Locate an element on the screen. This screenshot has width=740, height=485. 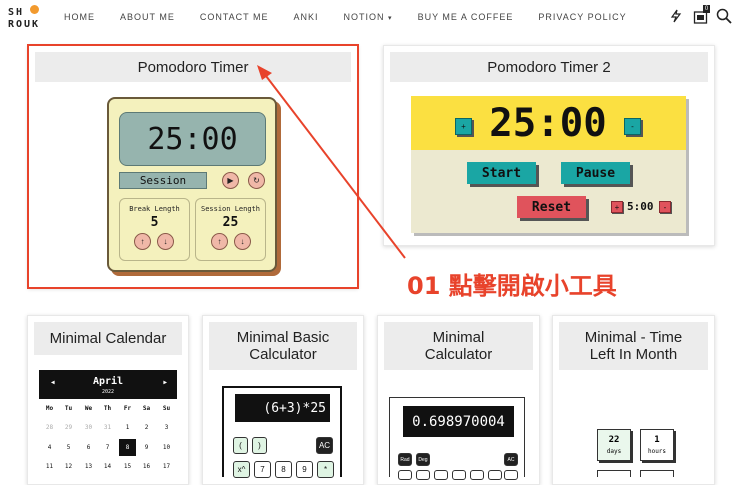
next-month-icon: ▶ is located at coordinates (165, 382).